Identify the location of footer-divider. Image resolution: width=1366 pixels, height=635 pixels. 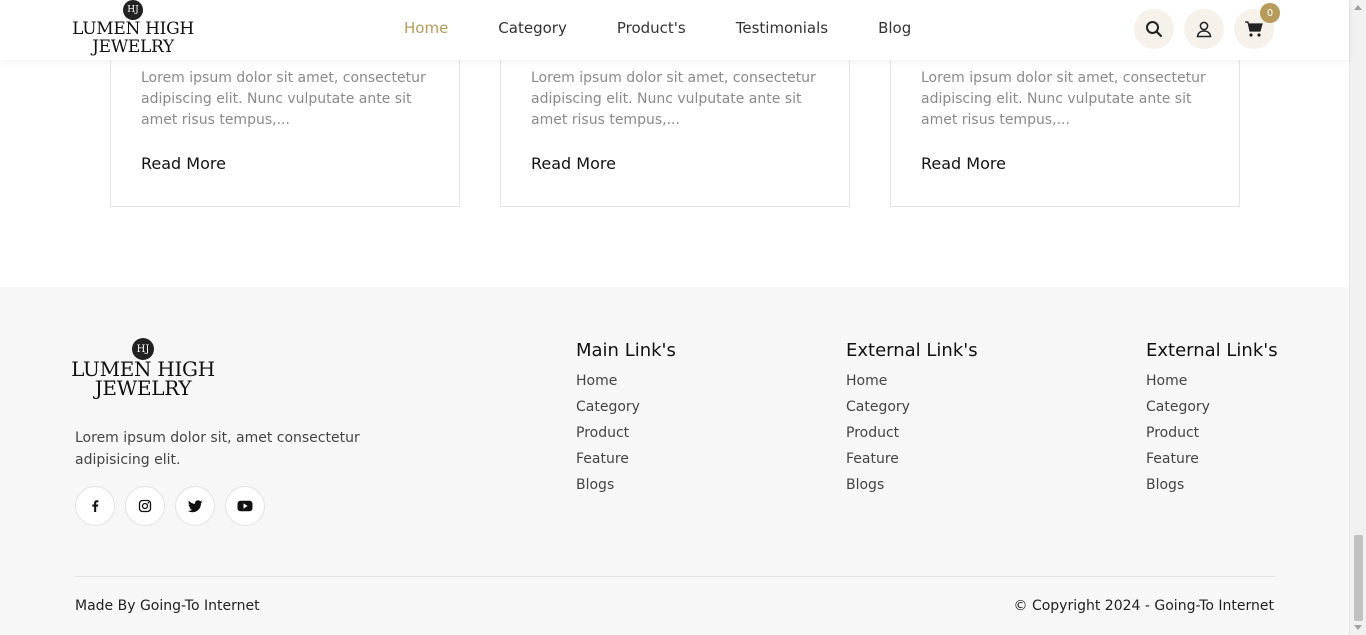
(675, 576).